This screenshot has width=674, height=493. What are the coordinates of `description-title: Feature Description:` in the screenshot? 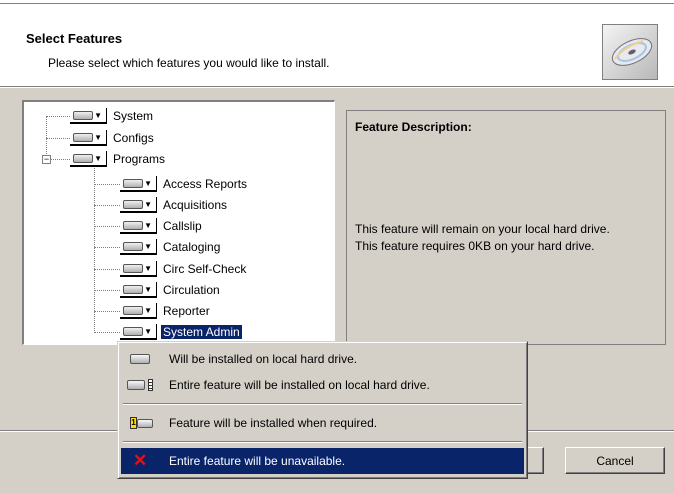 It's located at (413, 127).